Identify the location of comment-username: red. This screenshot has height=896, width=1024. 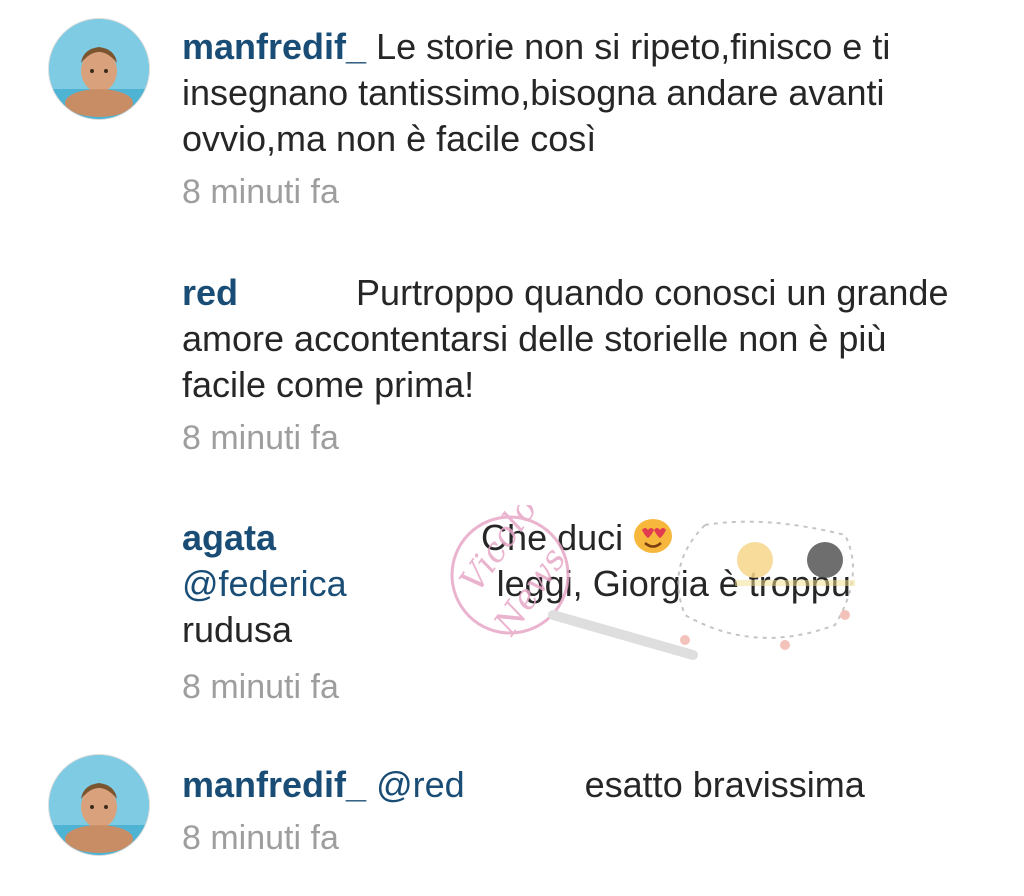
(210, 292).